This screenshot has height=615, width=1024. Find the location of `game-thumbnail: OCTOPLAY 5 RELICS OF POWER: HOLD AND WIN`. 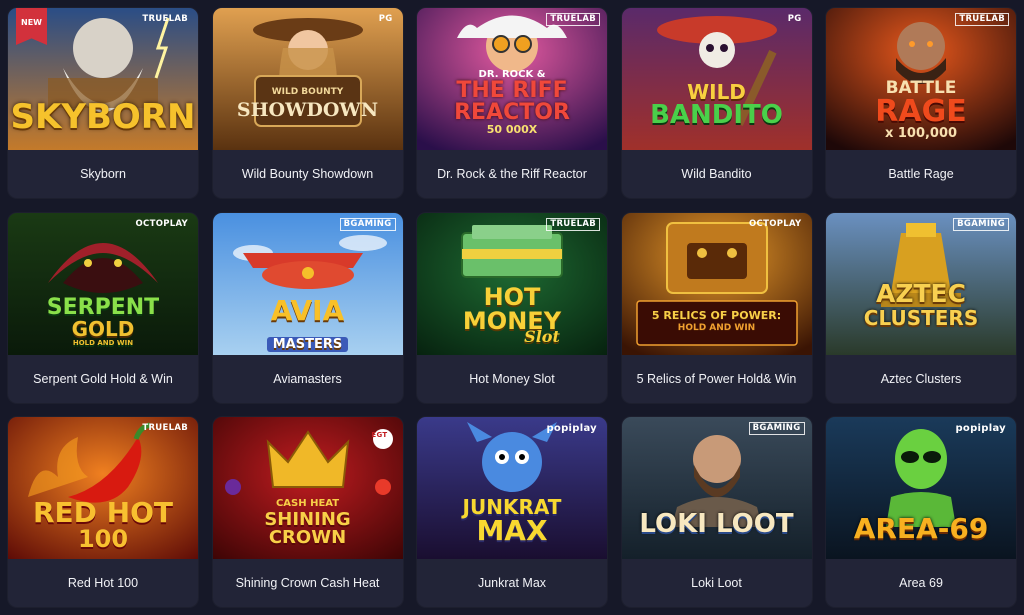

game-thumbnail: OCTOPLAY 5 RELICS OF POWER: HOLD AND WIN is located at coordinates (716, 283).